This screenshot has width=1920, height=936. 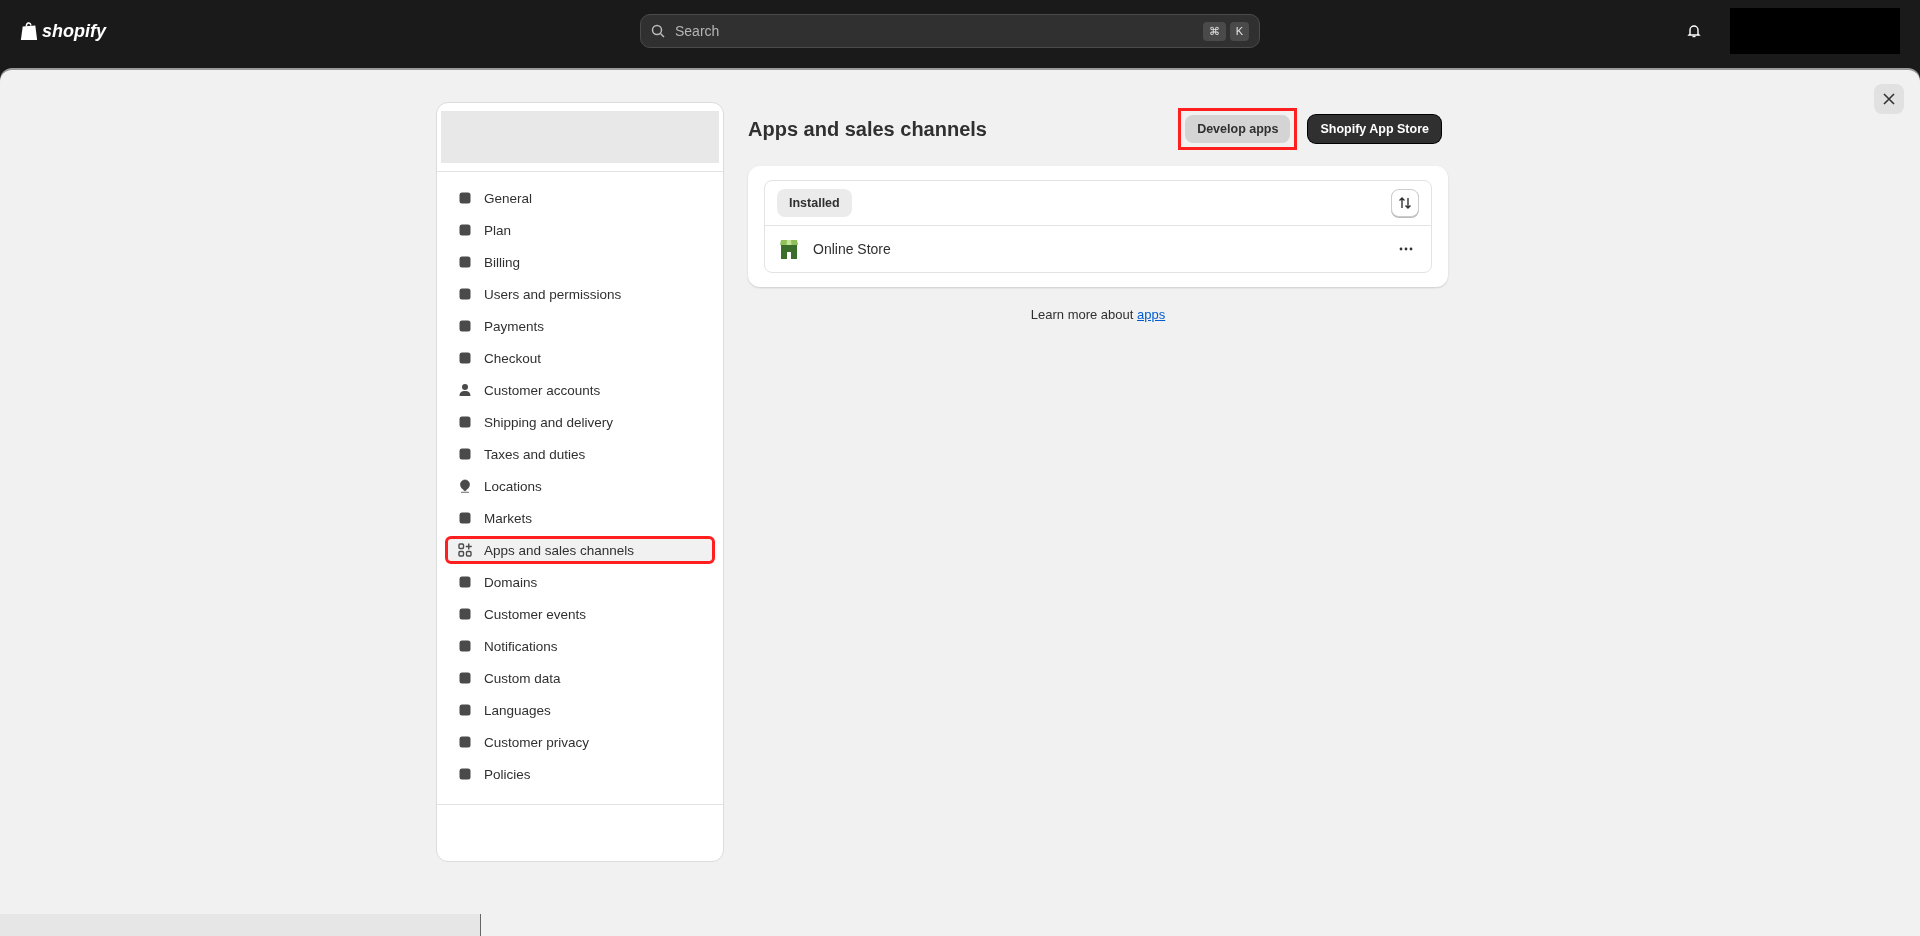 What do you see at coordinates (580, 518) in the screenshot?
I see `sidebar-item: Markets` at bounding box center [580, 518].